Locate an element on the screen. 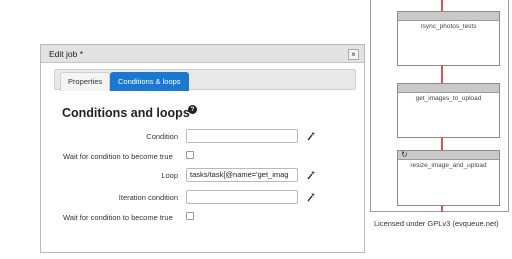 The height and width of the screenshot is (259, 512). workflow-task: rsync_photos_tests is located at coordinates (448, 38).